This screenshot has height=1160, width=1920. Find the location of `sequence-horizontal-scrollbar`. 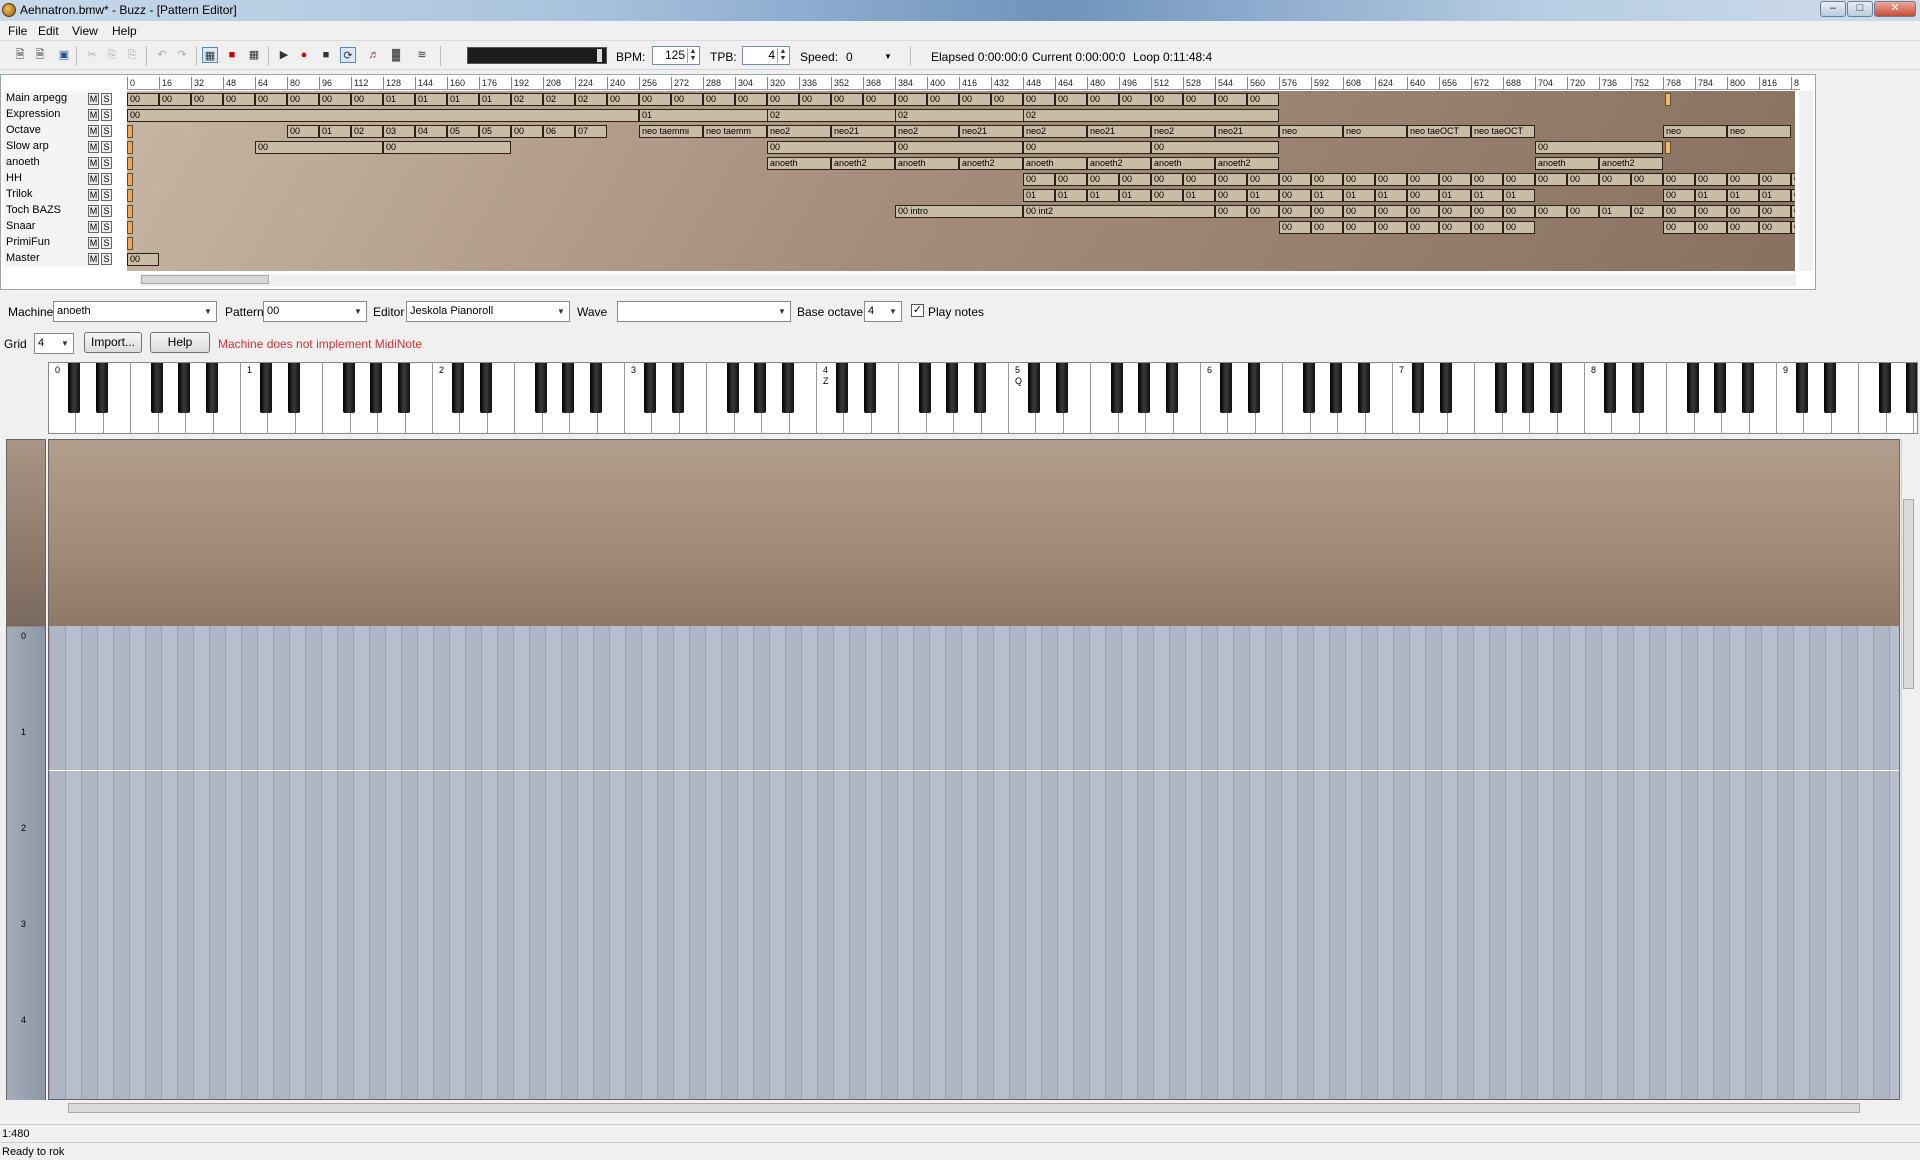

sequence-horizontal-scrollbar is located at coordinates (968, 280).